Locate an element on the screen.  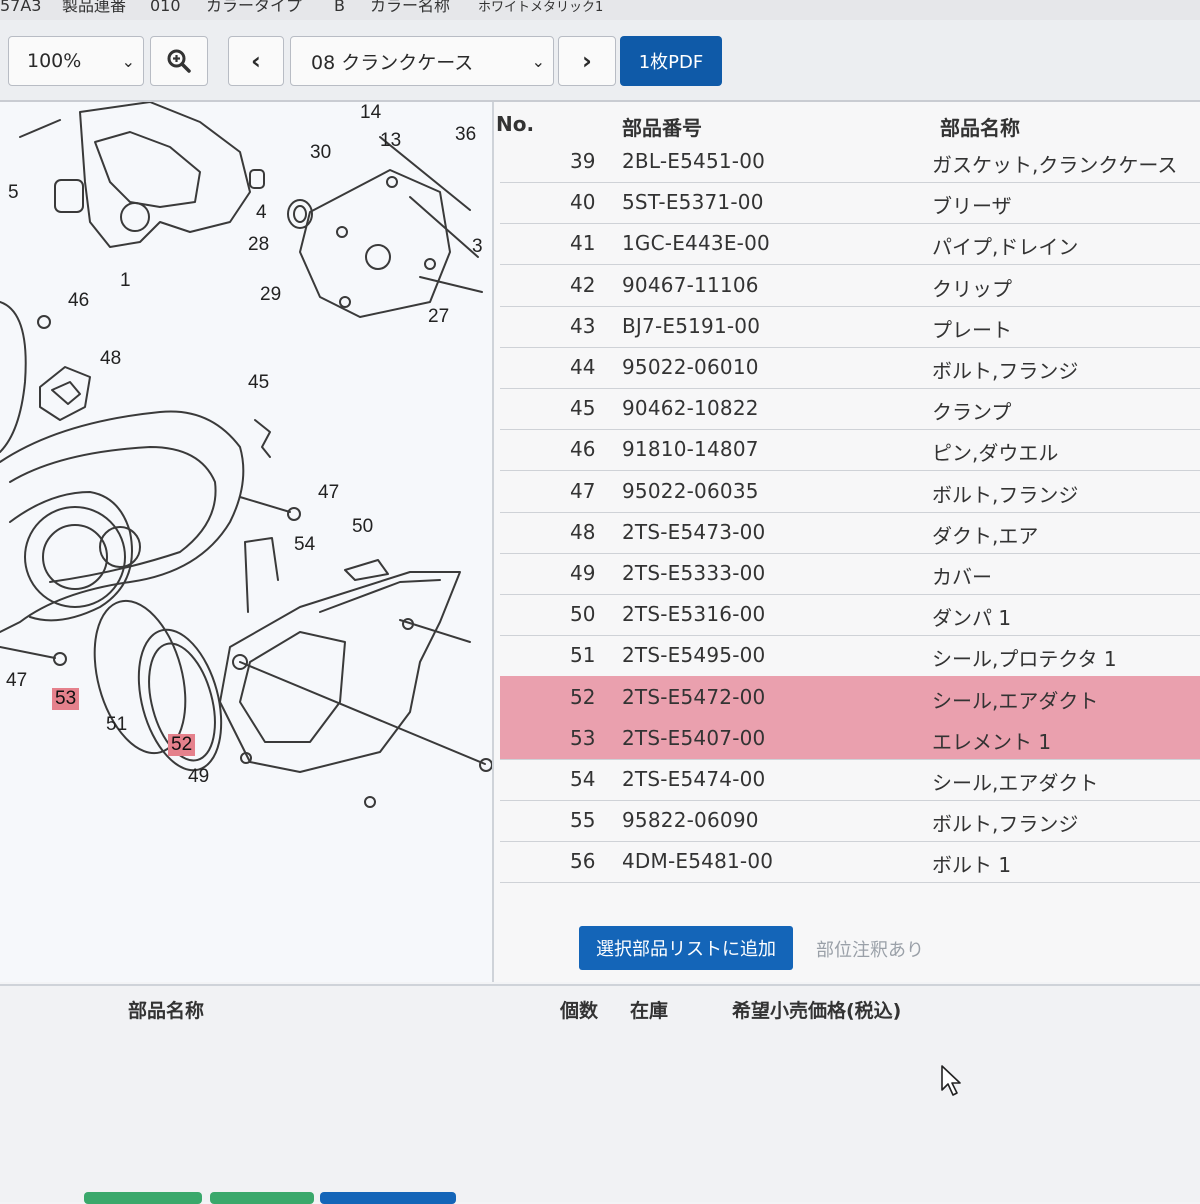
callout-label: 14 is located at coordinates (370, 113).